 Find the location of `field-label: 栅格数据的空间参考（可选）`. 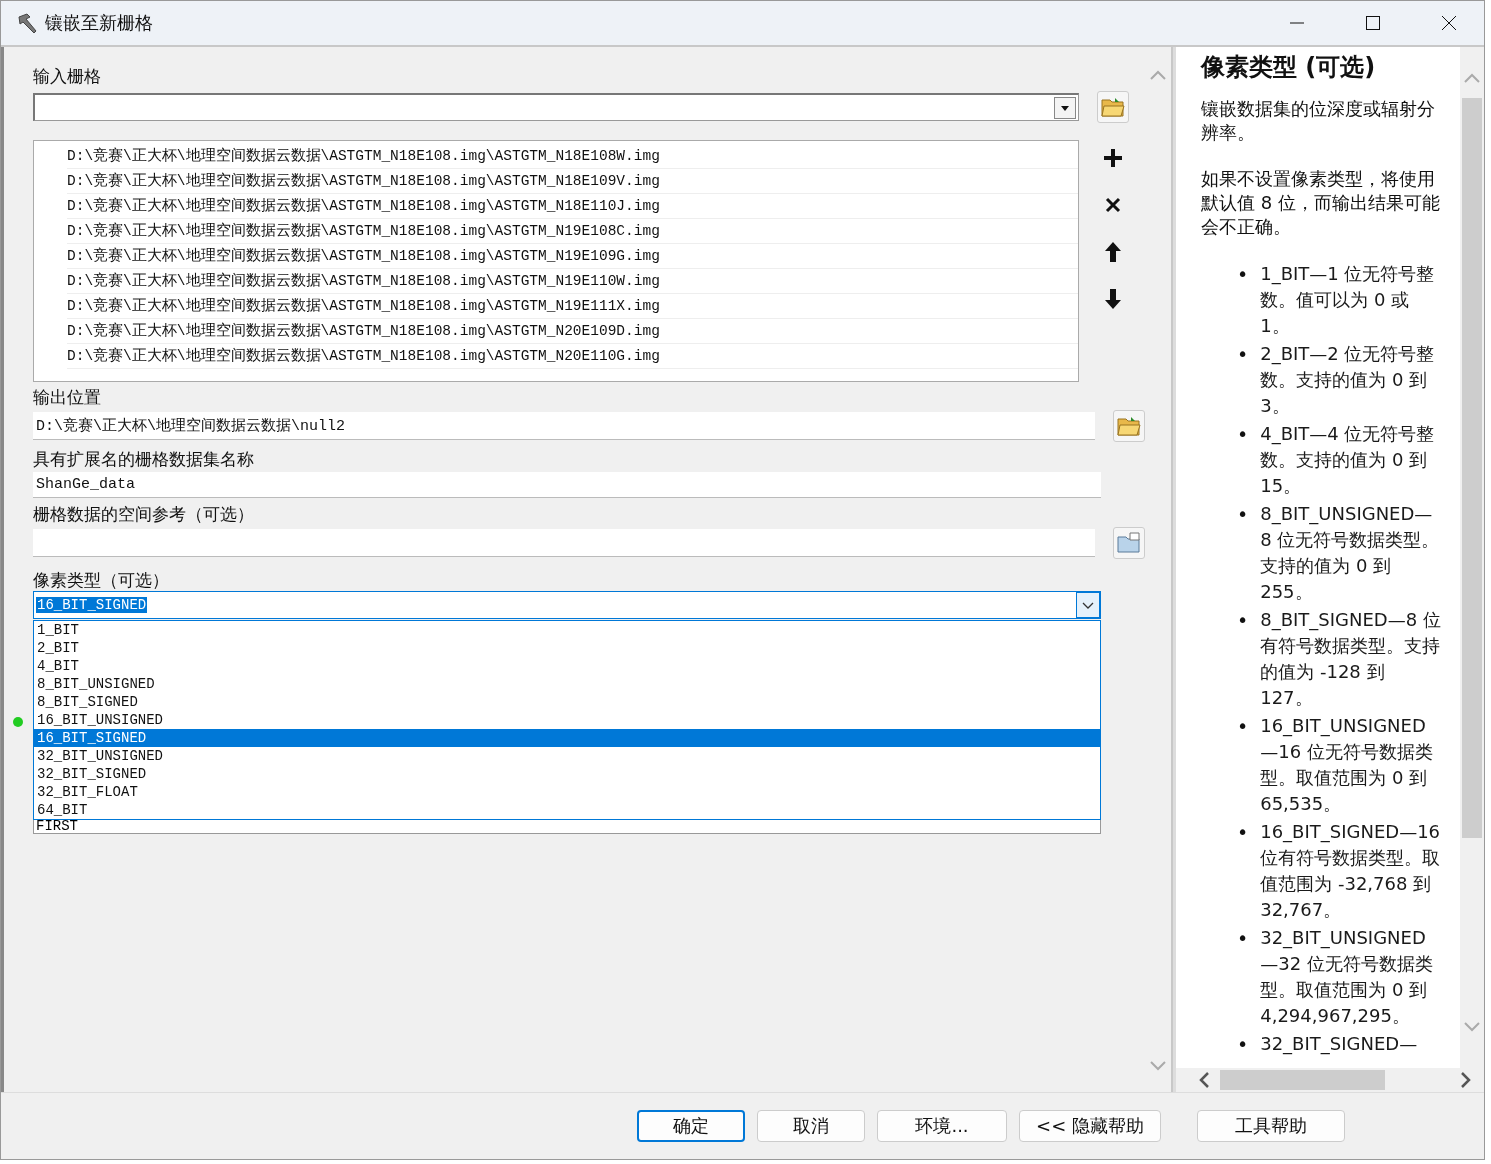

field-label: 栅格数据的空间参考（可选） is located at coordinates (144, 514).